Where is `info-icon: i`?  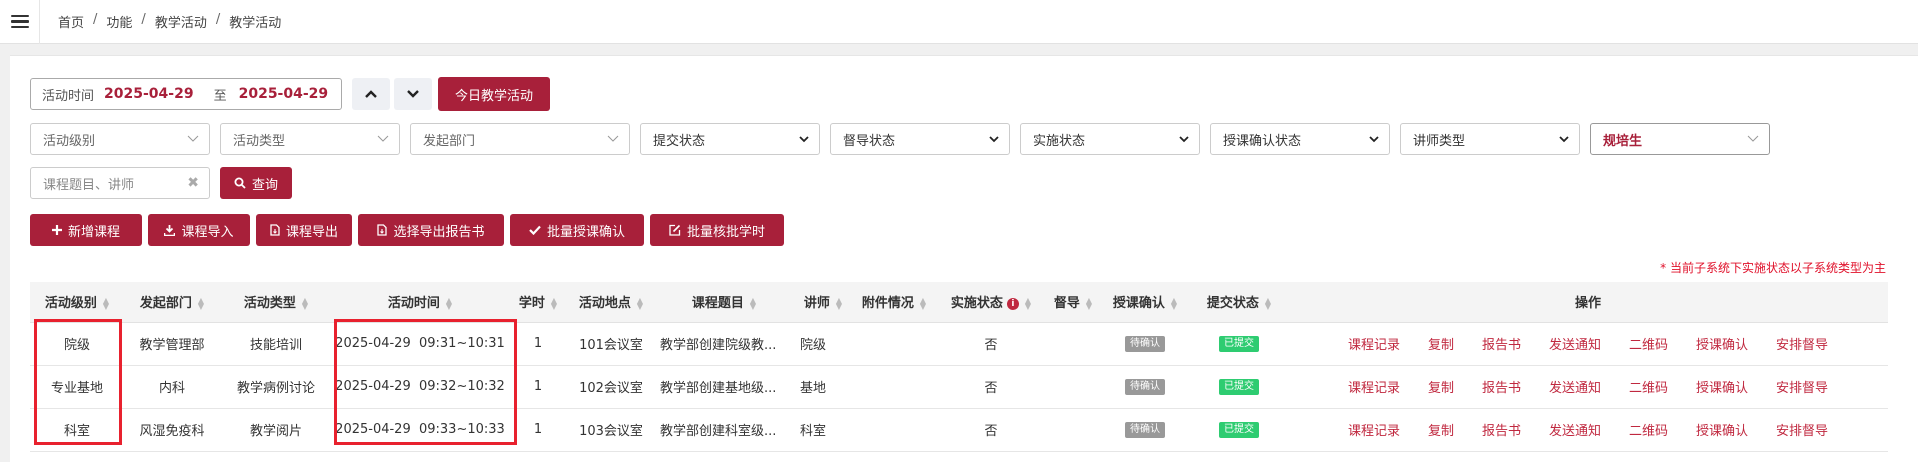 info-icon: i is located at coordinates (1012, 303).